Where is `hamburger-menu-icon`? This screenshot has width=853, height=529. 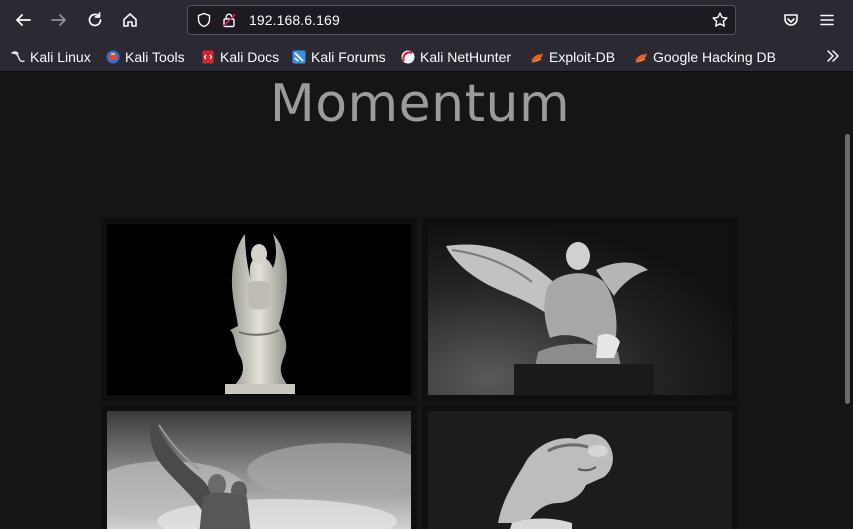 hamburger-menu-icon is located at coordinates (827, 20).